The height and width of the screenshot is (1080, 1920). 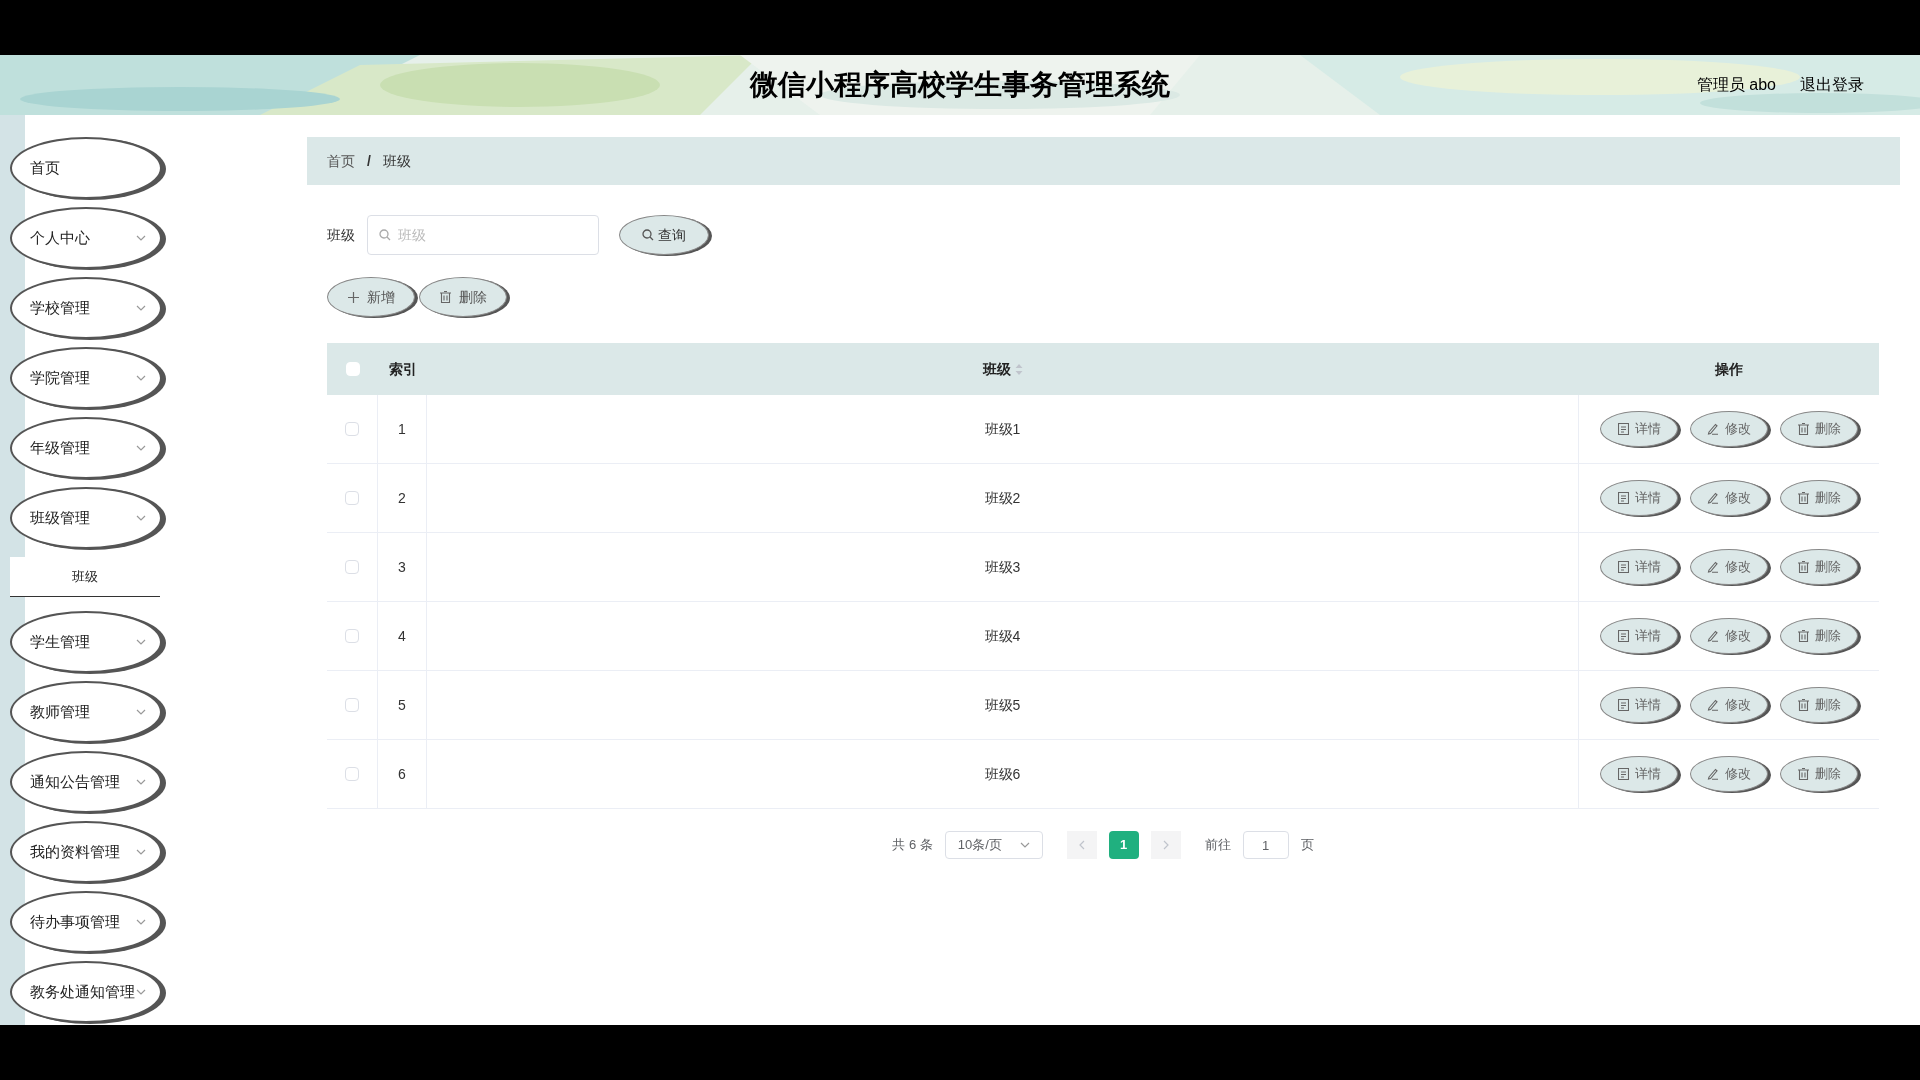 I want to click on previous-page-button, so click(x=1081, y=845).